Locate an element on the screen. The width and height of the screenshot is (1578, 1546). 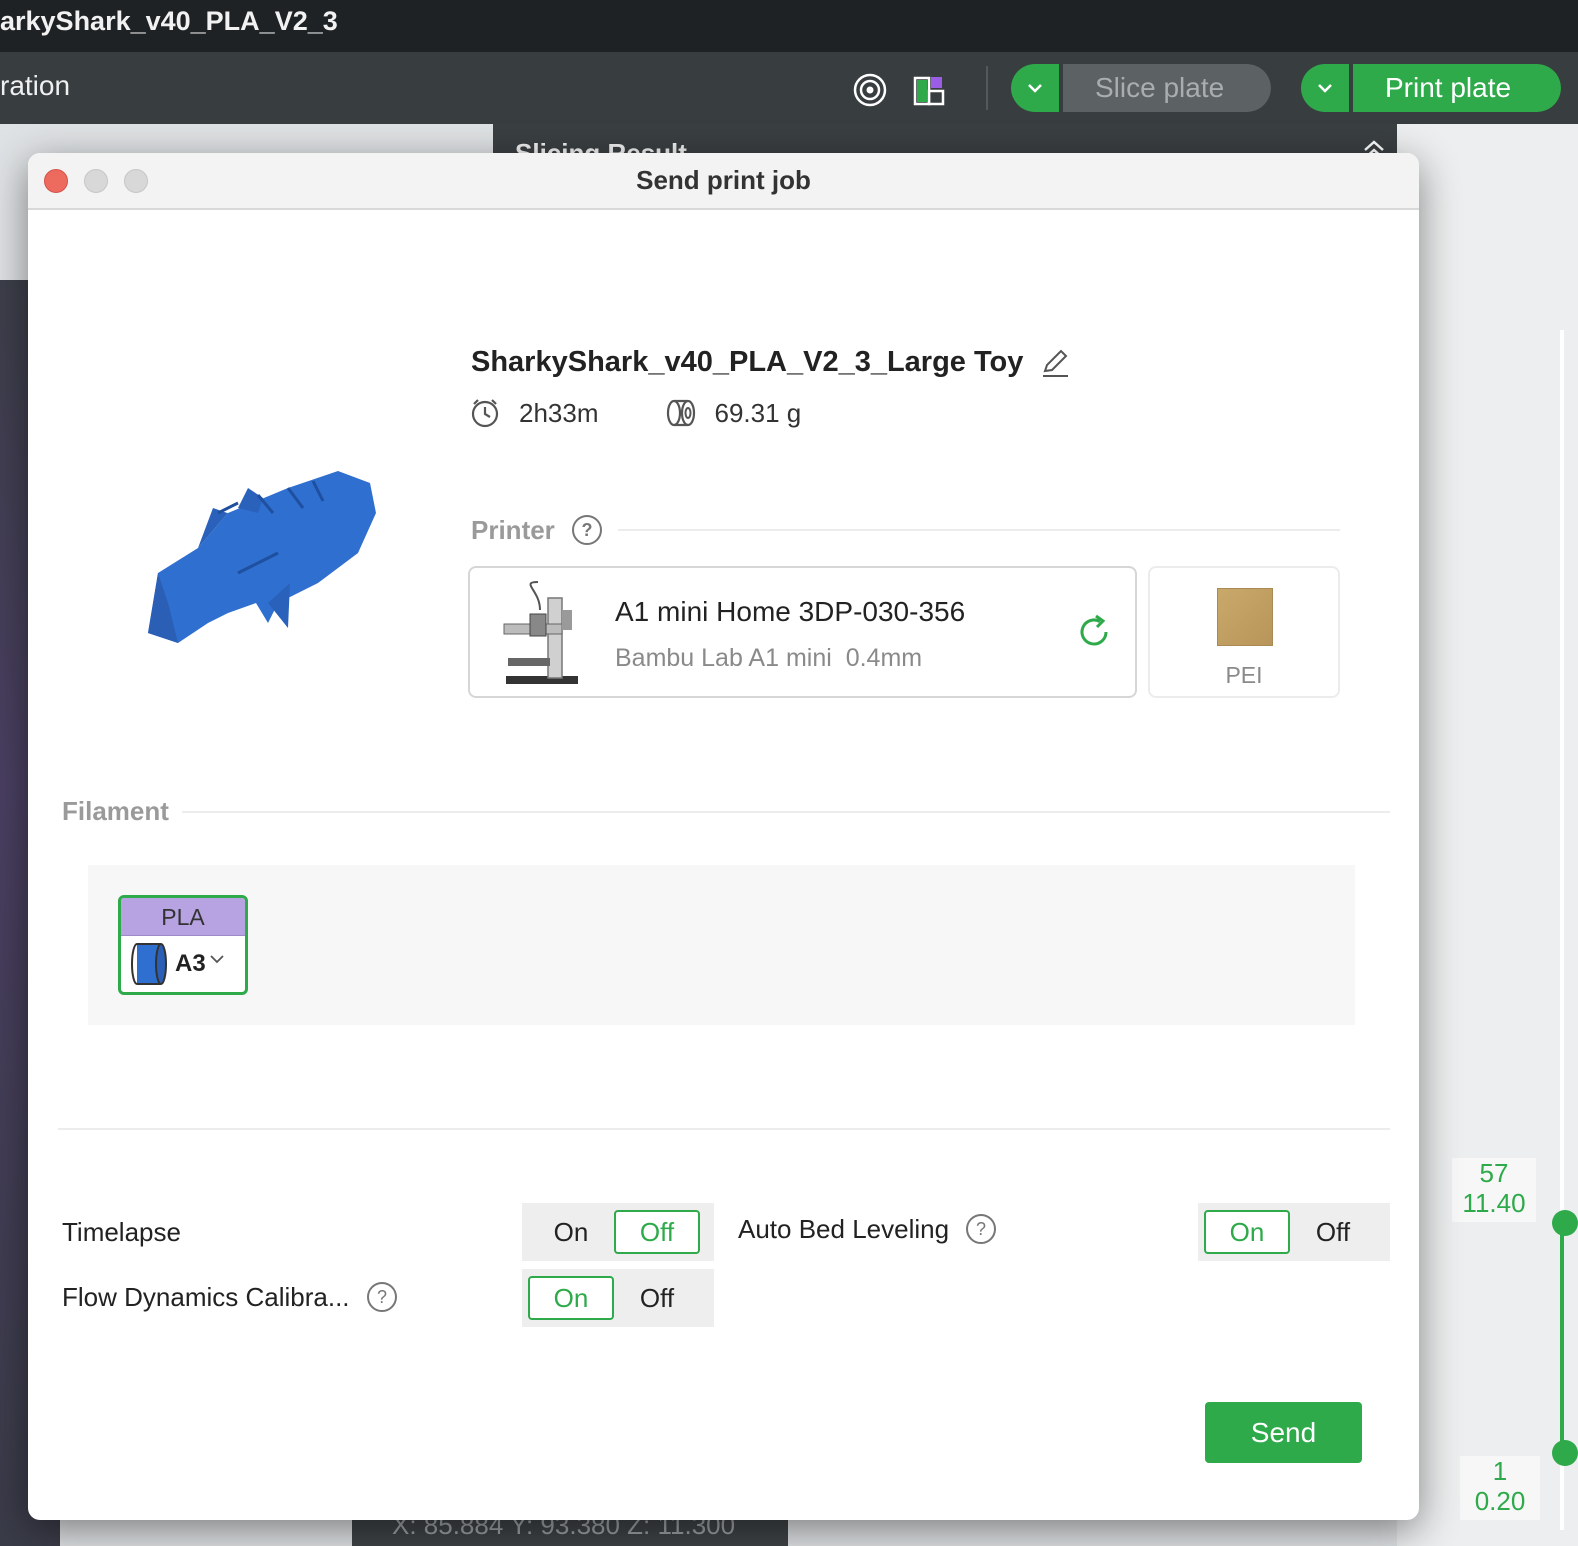
refresh-icon is located at coordinates (1094, 632).